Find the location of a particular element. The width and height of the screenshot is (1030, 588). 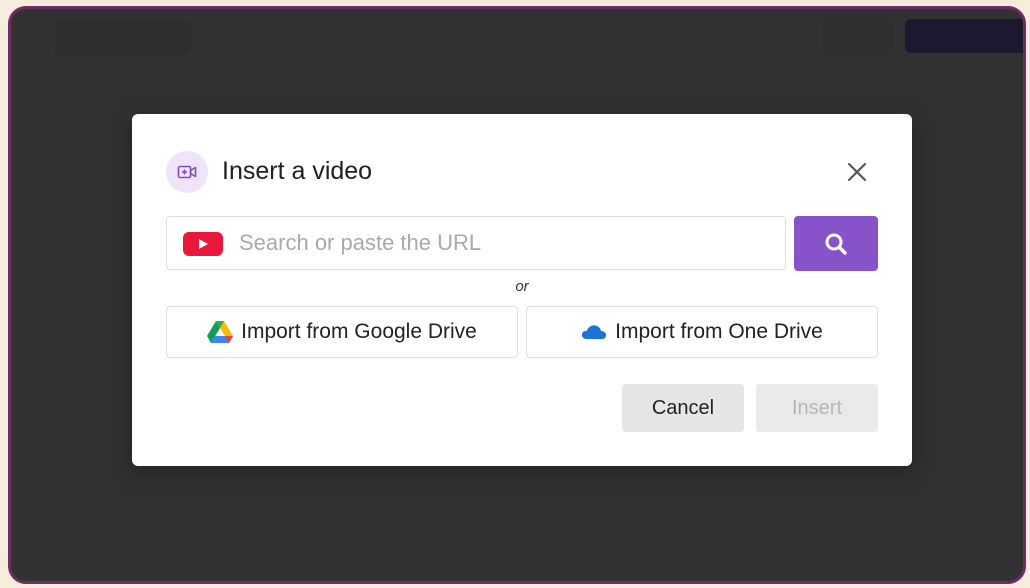

search-input is located at coordinates (504, 243).